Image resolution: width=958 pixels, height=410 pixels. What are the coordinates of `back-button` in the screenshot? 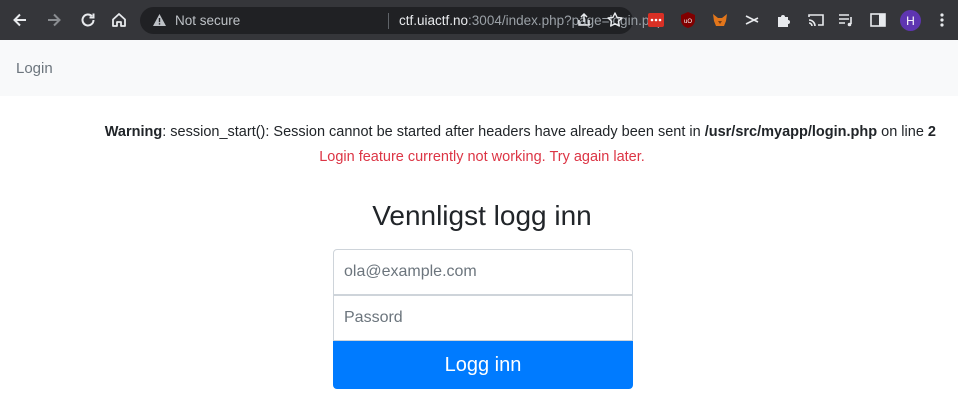 It's located at (20, 20).